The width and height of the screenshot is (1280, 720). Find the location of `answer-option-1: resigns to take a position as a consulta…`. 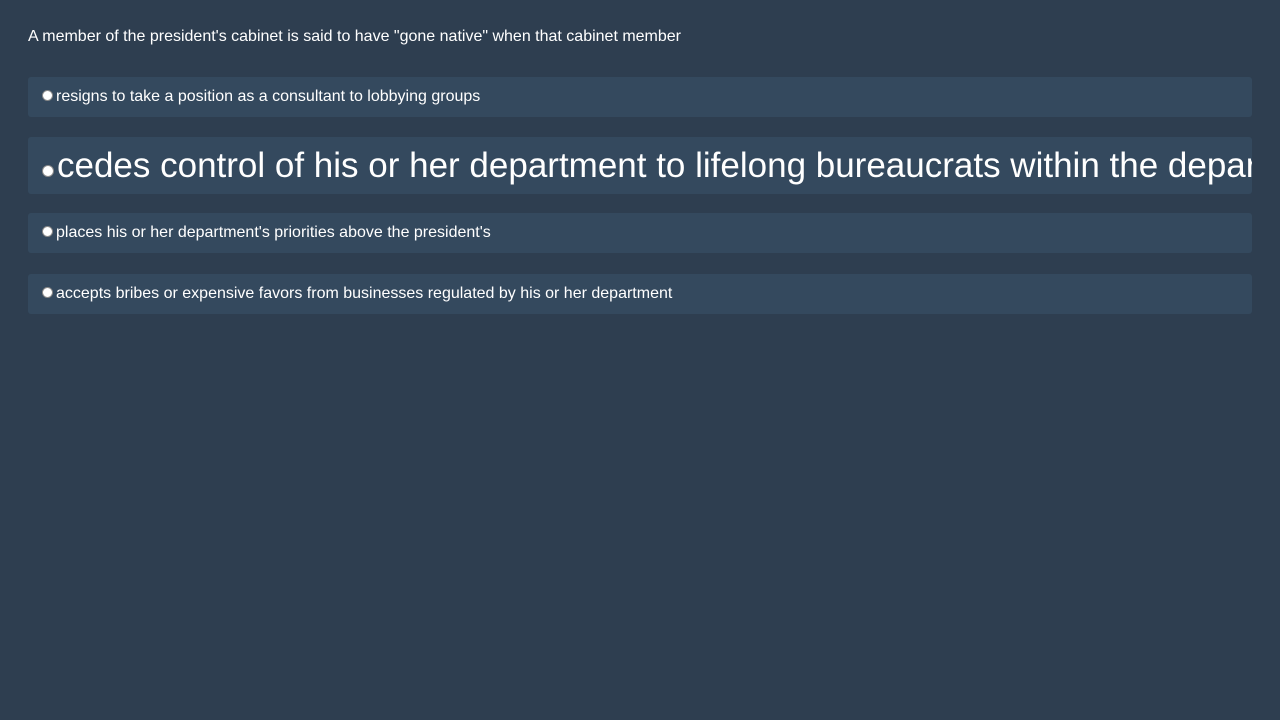

answer-option-1: resigns to take a position as a consulta… is located at coordinates (640, 97).